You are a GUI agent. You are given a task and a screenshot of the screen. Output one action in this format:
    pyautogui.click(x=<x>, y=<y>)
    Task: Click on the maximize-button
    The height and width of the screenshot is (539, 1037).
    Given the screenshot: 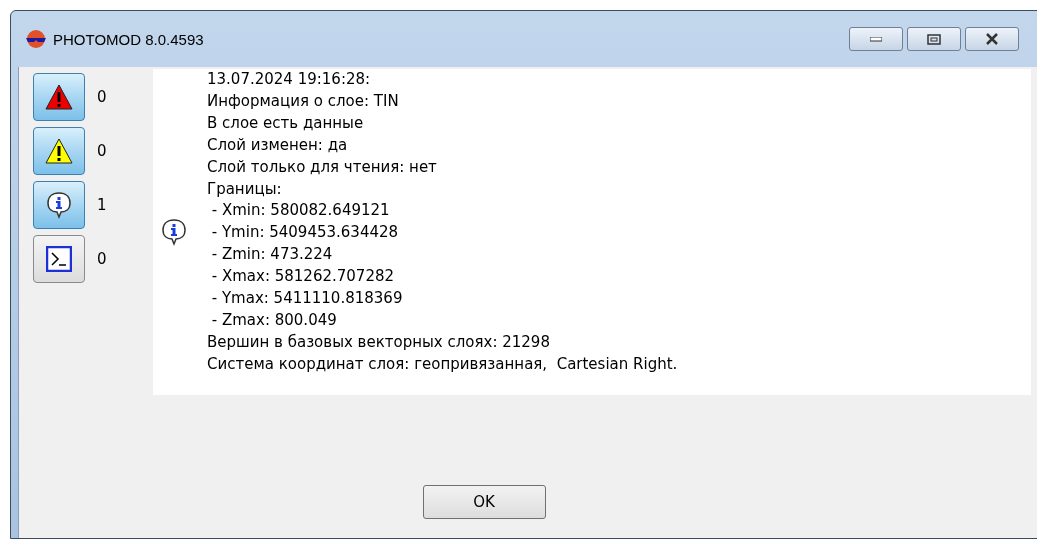 What is the action you would take?
    pyautogui.click(x=934, y=39)
    